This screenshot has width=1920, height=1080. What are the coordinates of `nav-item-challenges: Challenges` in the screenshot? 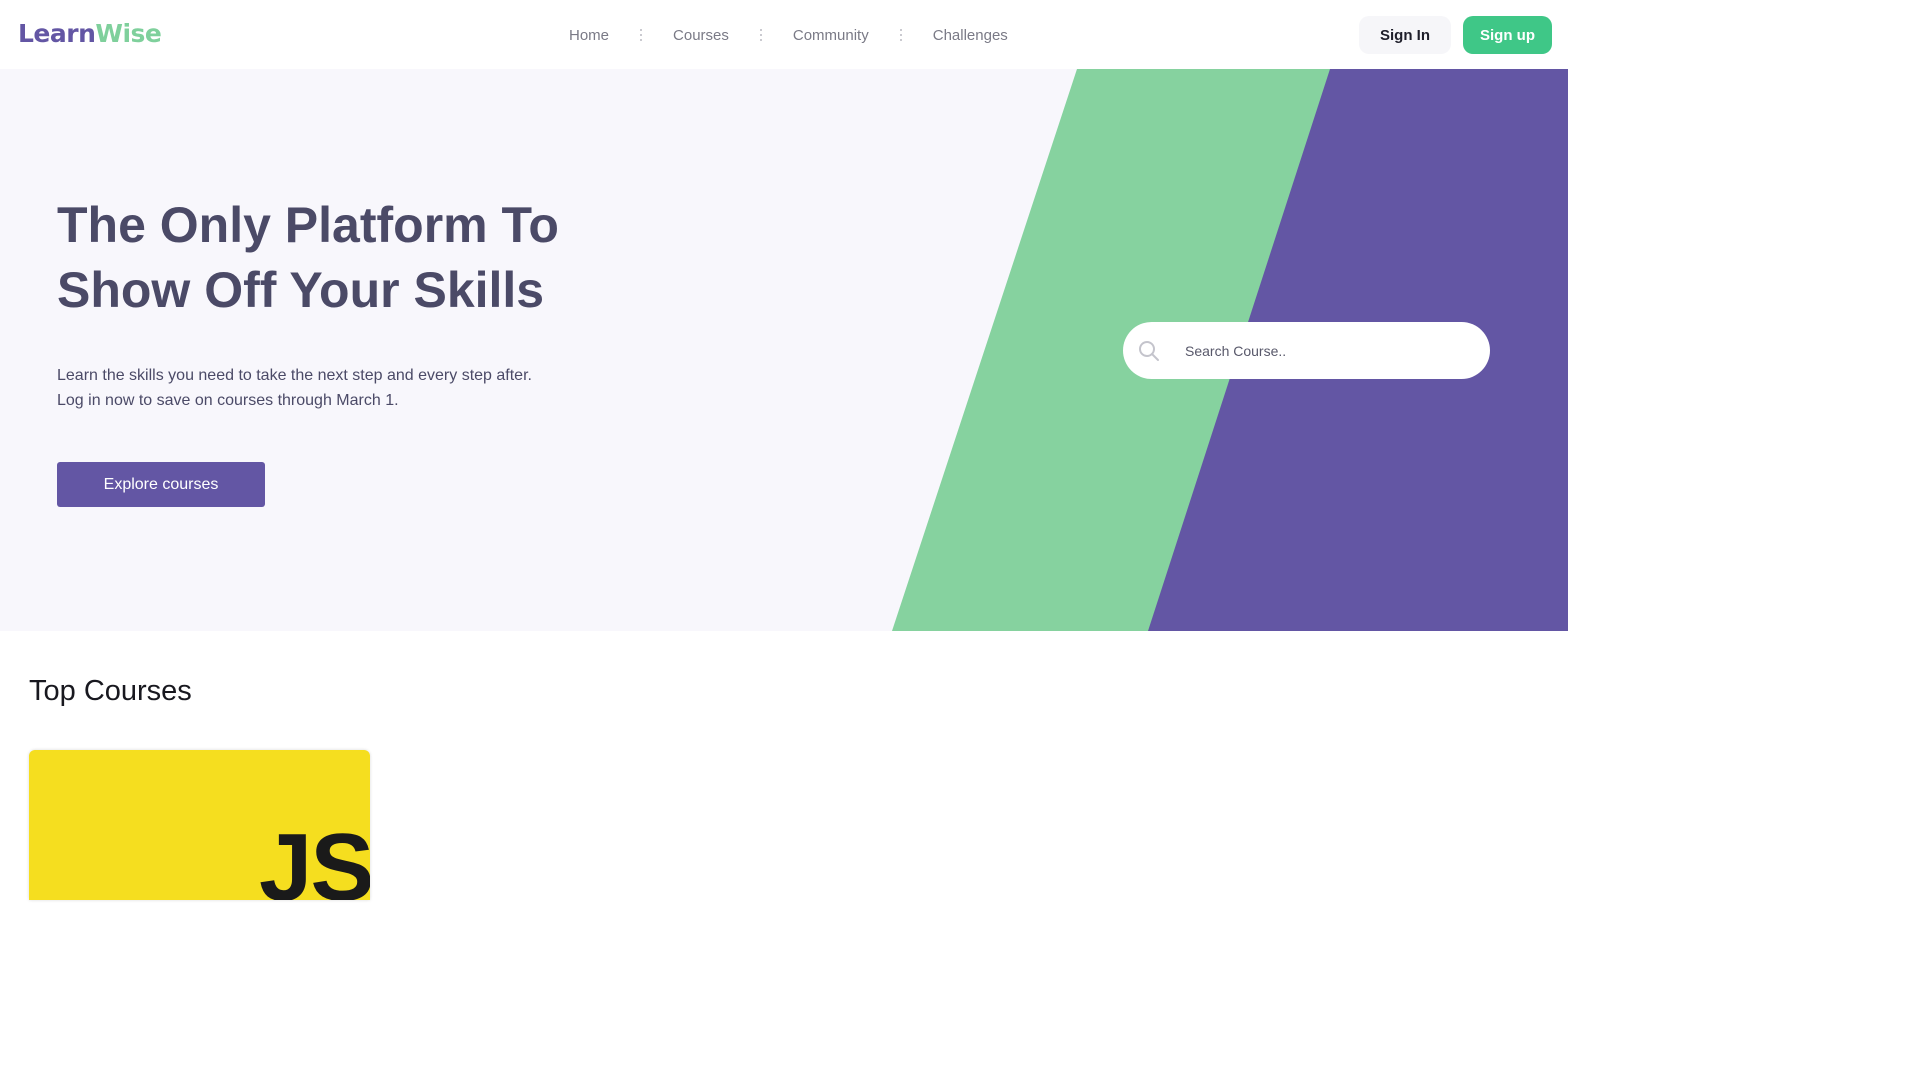 It's located at (970, 35).